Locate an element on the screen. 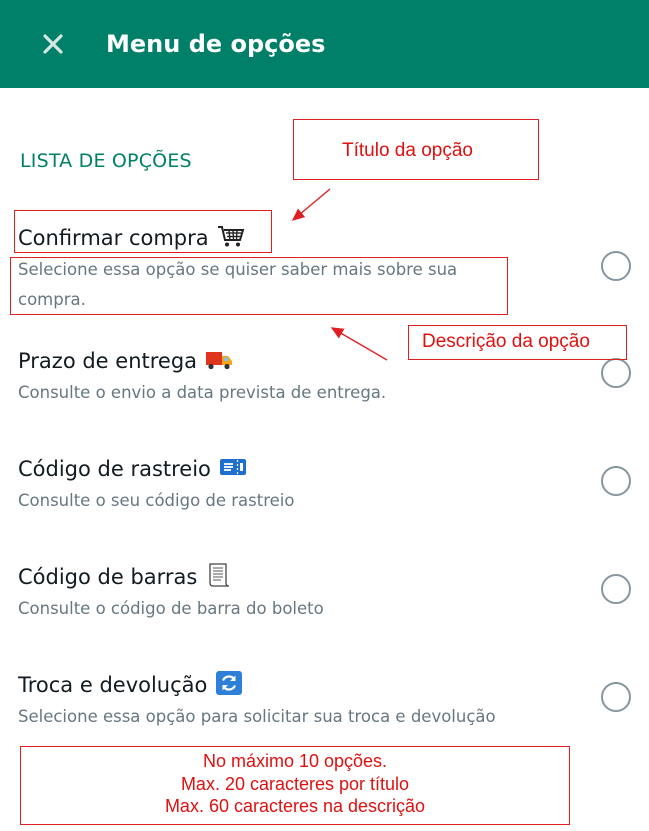 The image size is (649, 831). option-description: Consulte o código de barra do boleto is located at coordinates (171, 608).